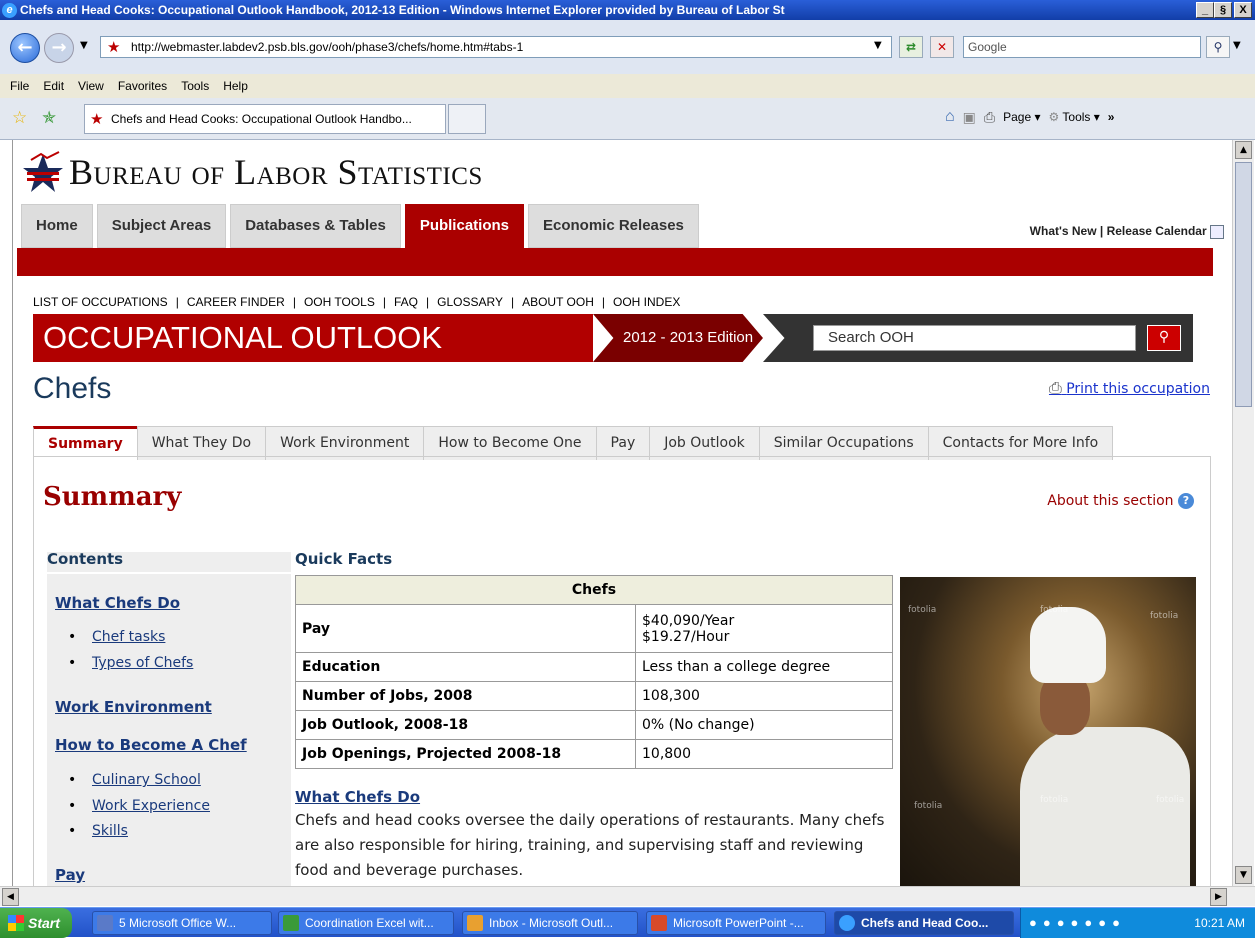 The width and height of the screenshot is (1255, 938). I want to click on scrollbar-thumb, so click(1243, 284).